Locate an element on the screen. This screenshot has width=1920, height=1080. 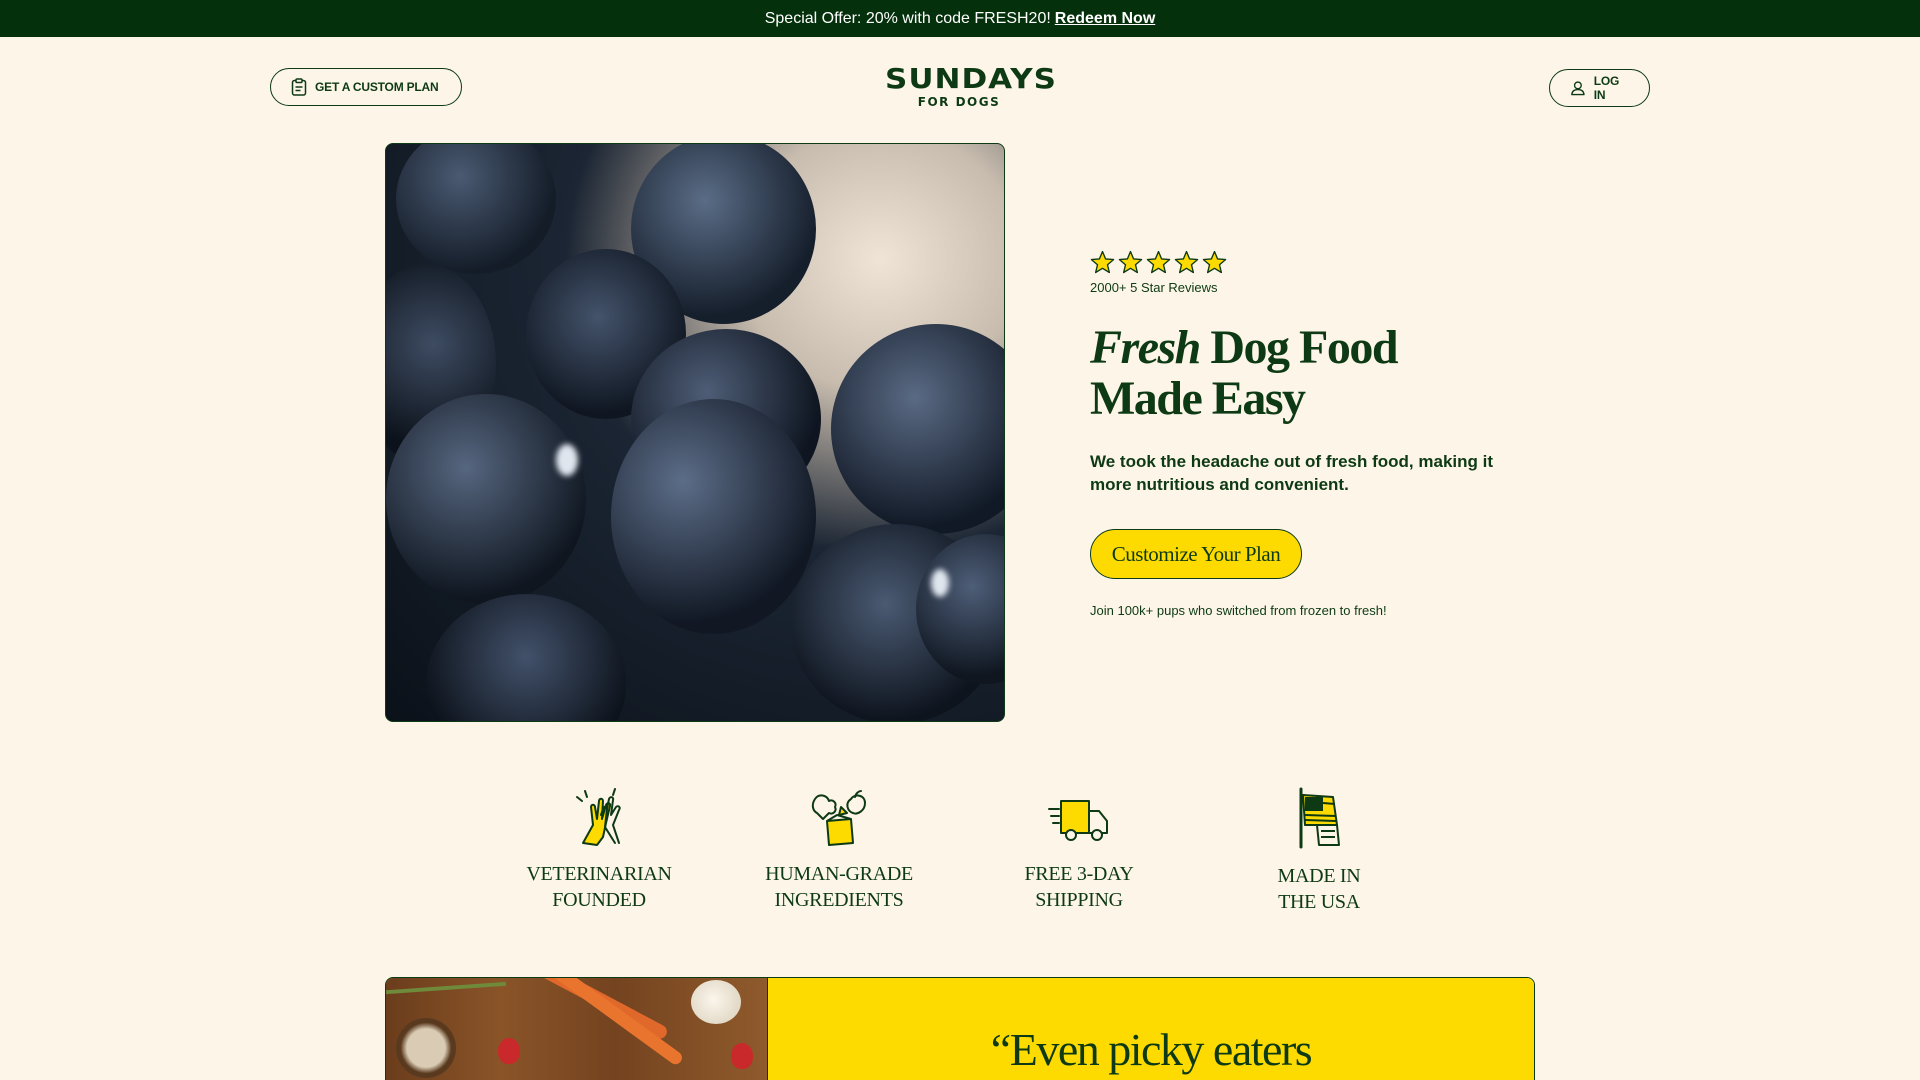
feature-made-in-usa: Made in the USA is located at coordinates (1319, 850).